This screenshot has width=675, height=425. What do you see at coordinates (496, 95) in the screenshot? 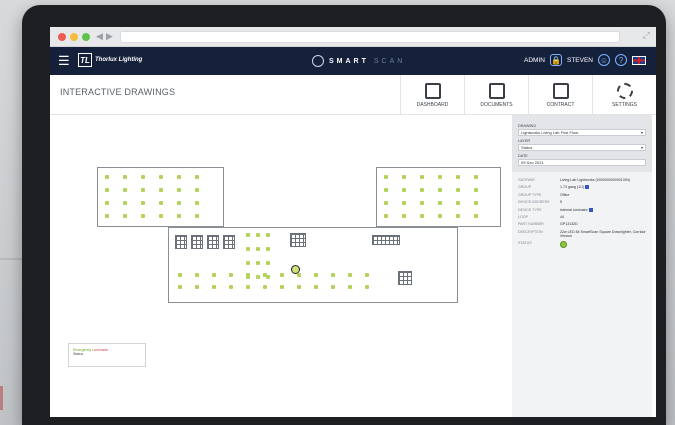
I see `tab-documents: DOCUMENTS` at bounding box center [496, 95].